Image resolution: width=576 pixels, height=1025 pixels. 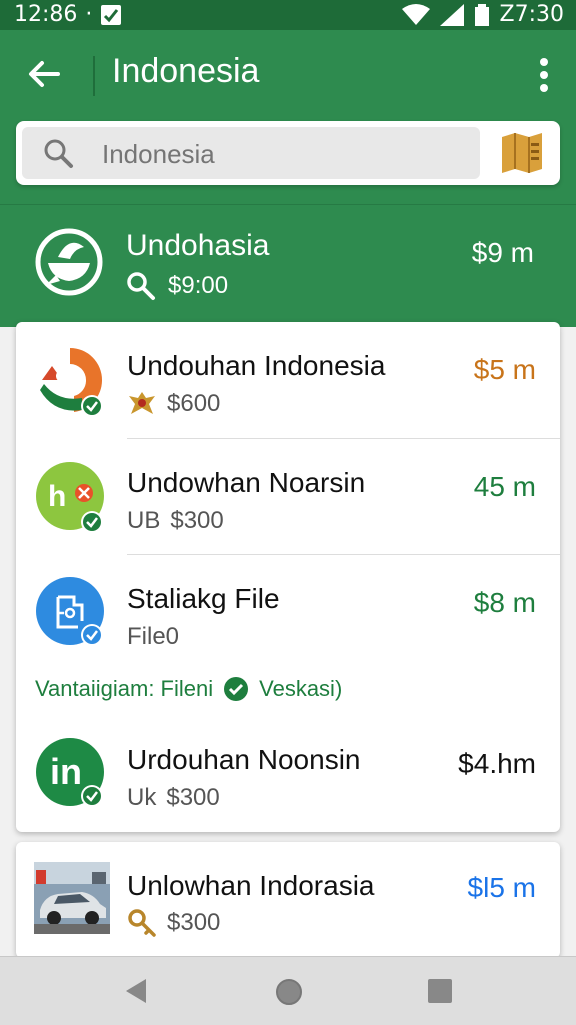 What do you see at coordinates (203, 598) in the screenshot?
I see `item-title: Staliakg File` at bounding box center [203, 598].